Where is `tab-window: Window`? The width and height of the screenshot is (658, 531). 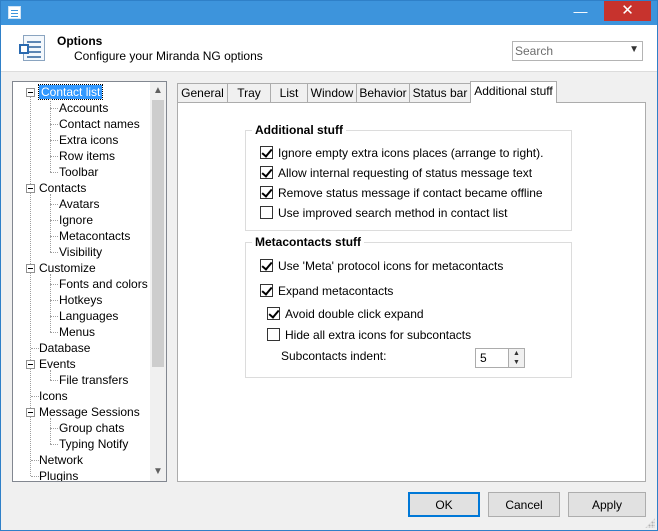 tab-window: Window is located at coordinates (332, 92).